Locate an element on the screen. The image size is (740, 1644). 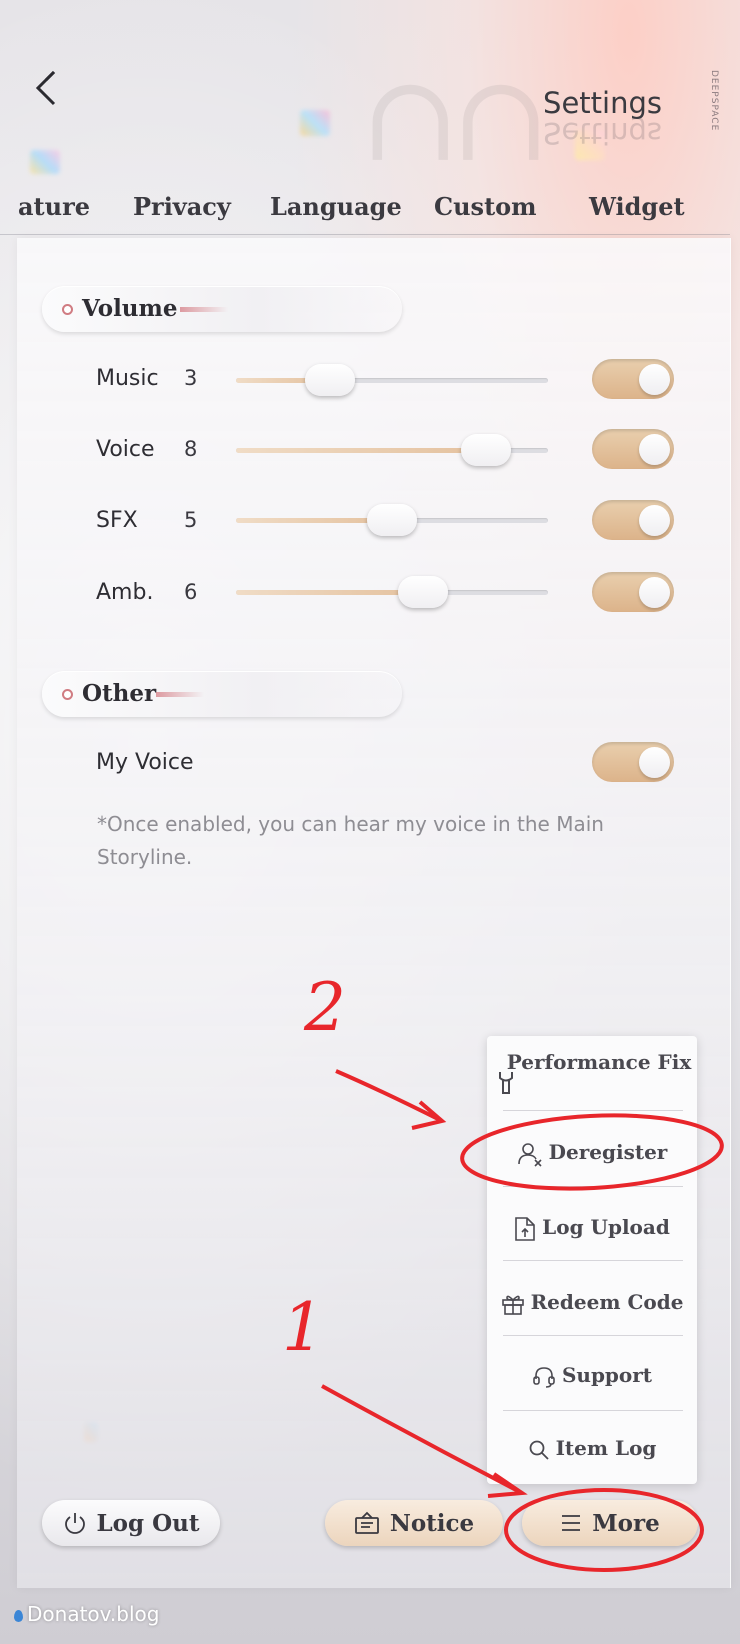
row-label: Amb. is located at coordinates (125, 592).